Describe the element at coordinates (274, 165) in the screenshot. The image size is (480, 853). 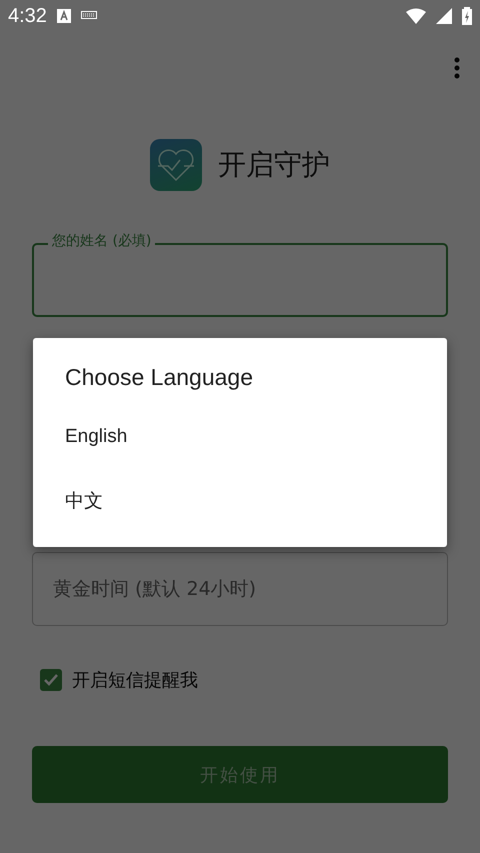
I see `app-title: 开启守护` at that location.